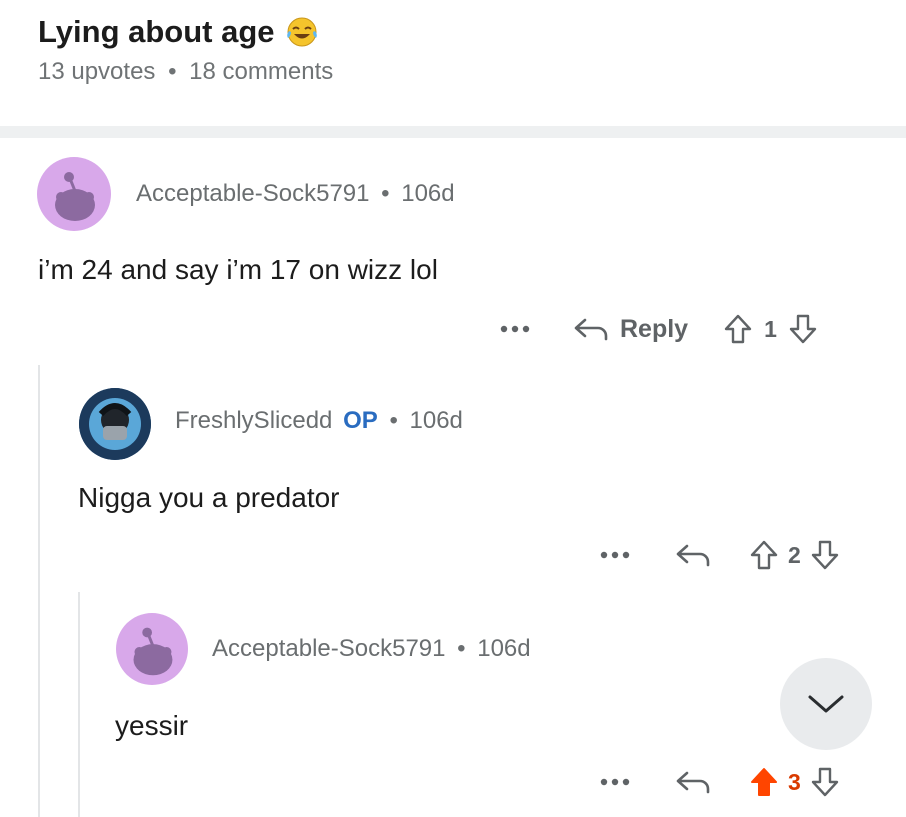  What do you see at coordinates (719, 782) in the screenshot?
I see `comment-actions: 3` at bounding box center [719, 782].